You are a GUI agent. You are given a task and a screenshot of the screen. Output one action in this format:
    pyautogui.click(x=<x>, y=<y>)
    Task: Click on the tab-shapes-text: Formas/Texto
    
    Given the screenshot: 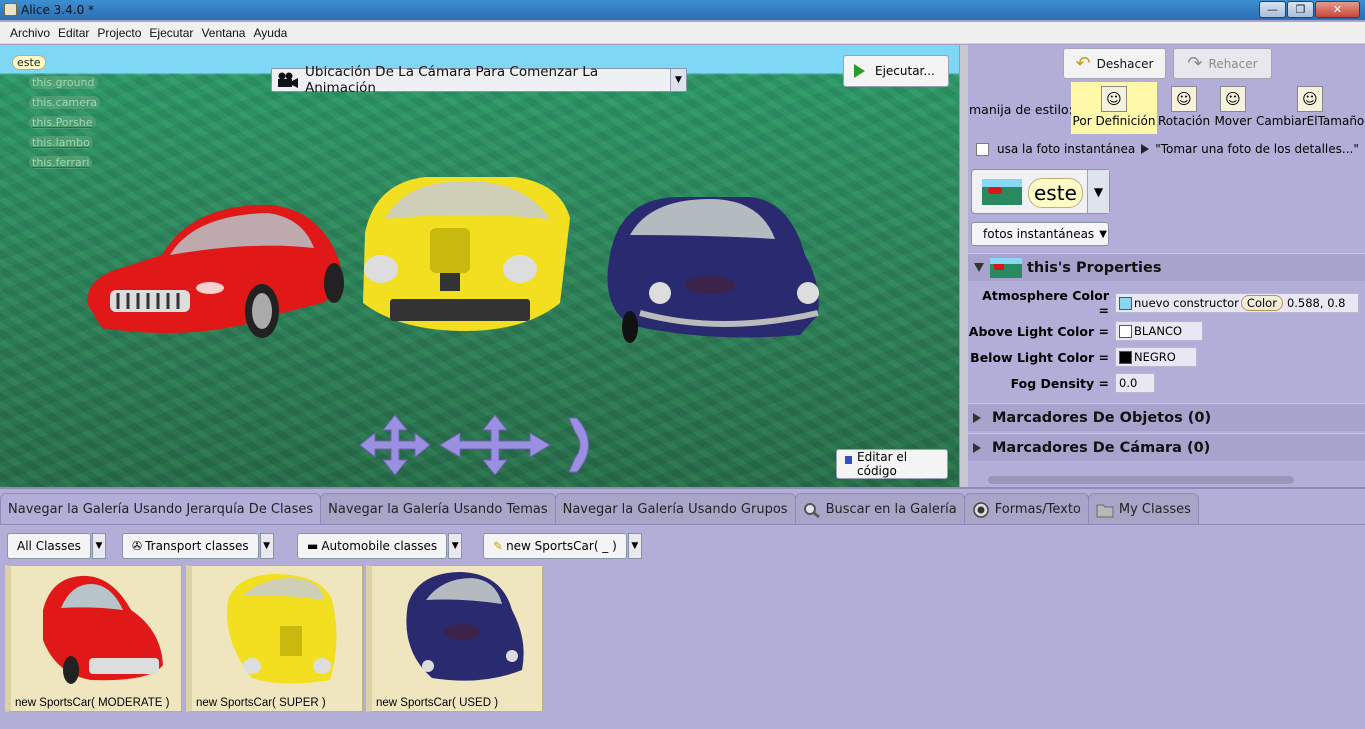 What is the action you would take?
    pyautogui.click(x=1026, y=509)
    